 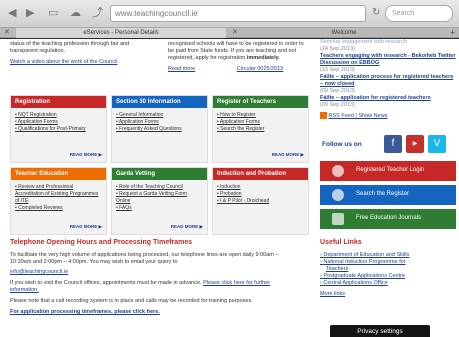 I want to click on follow-us: Follow us on f ▶ V, so click(x=388, y=146).